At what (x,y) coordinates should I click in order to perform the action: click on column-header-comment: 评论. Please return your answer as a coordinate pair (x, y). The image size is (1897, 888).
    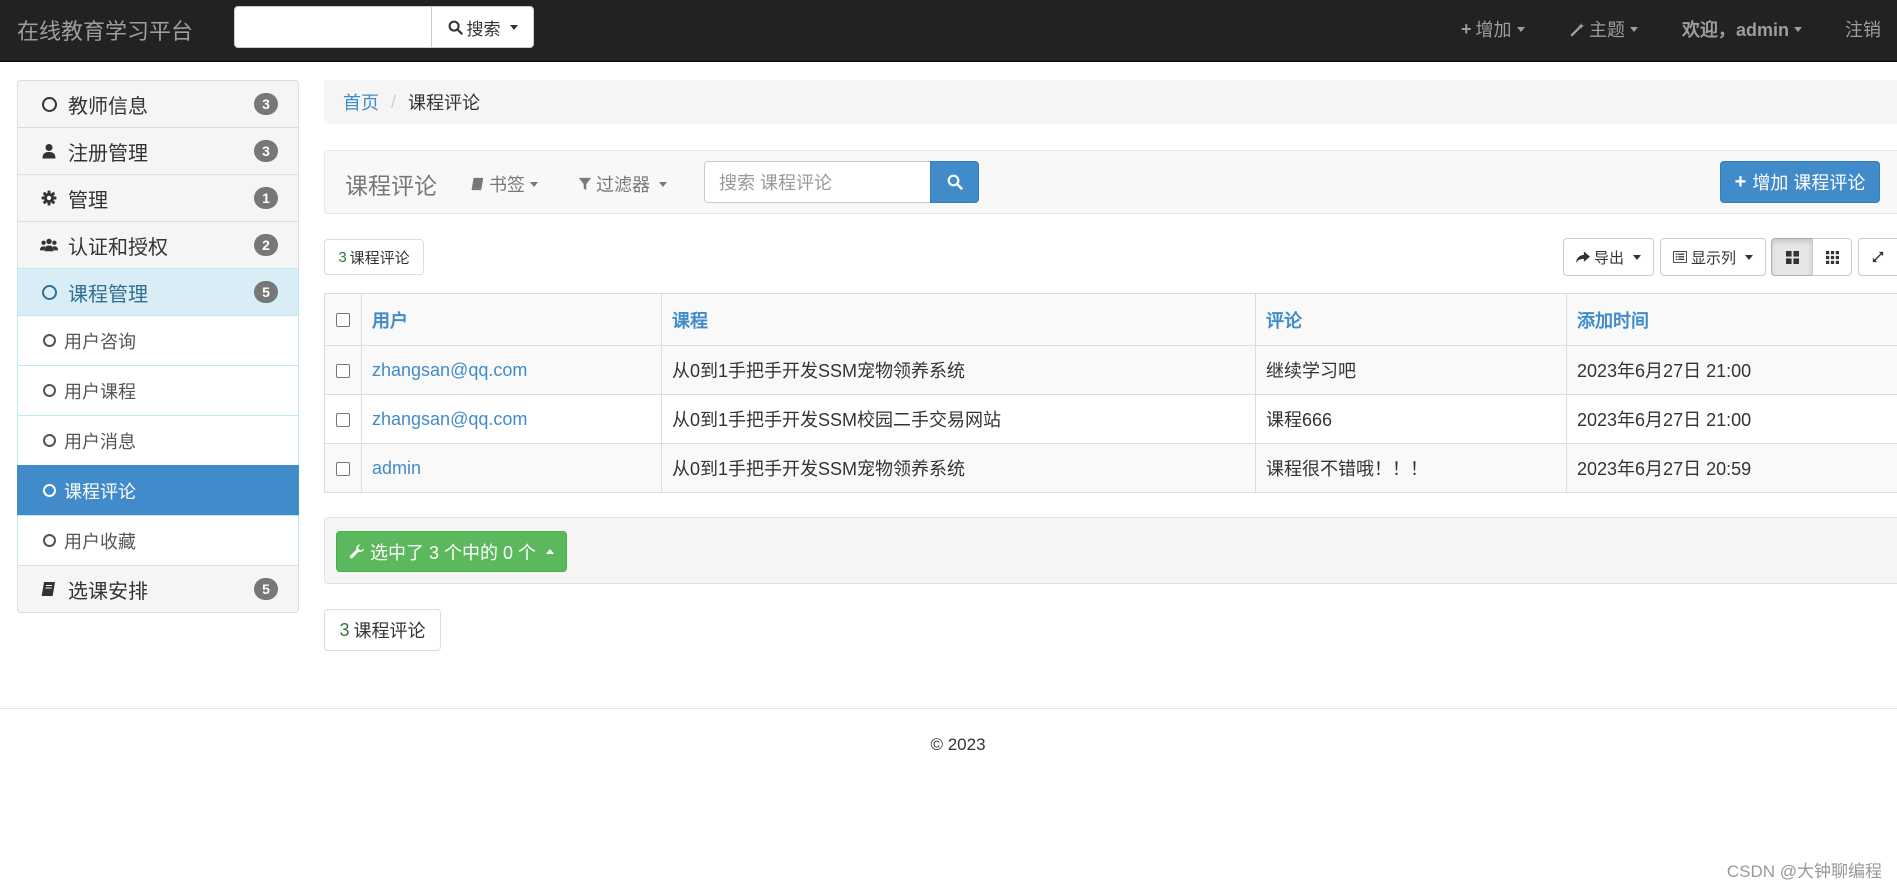
    Looking at the image, I should click on (1411, 319).